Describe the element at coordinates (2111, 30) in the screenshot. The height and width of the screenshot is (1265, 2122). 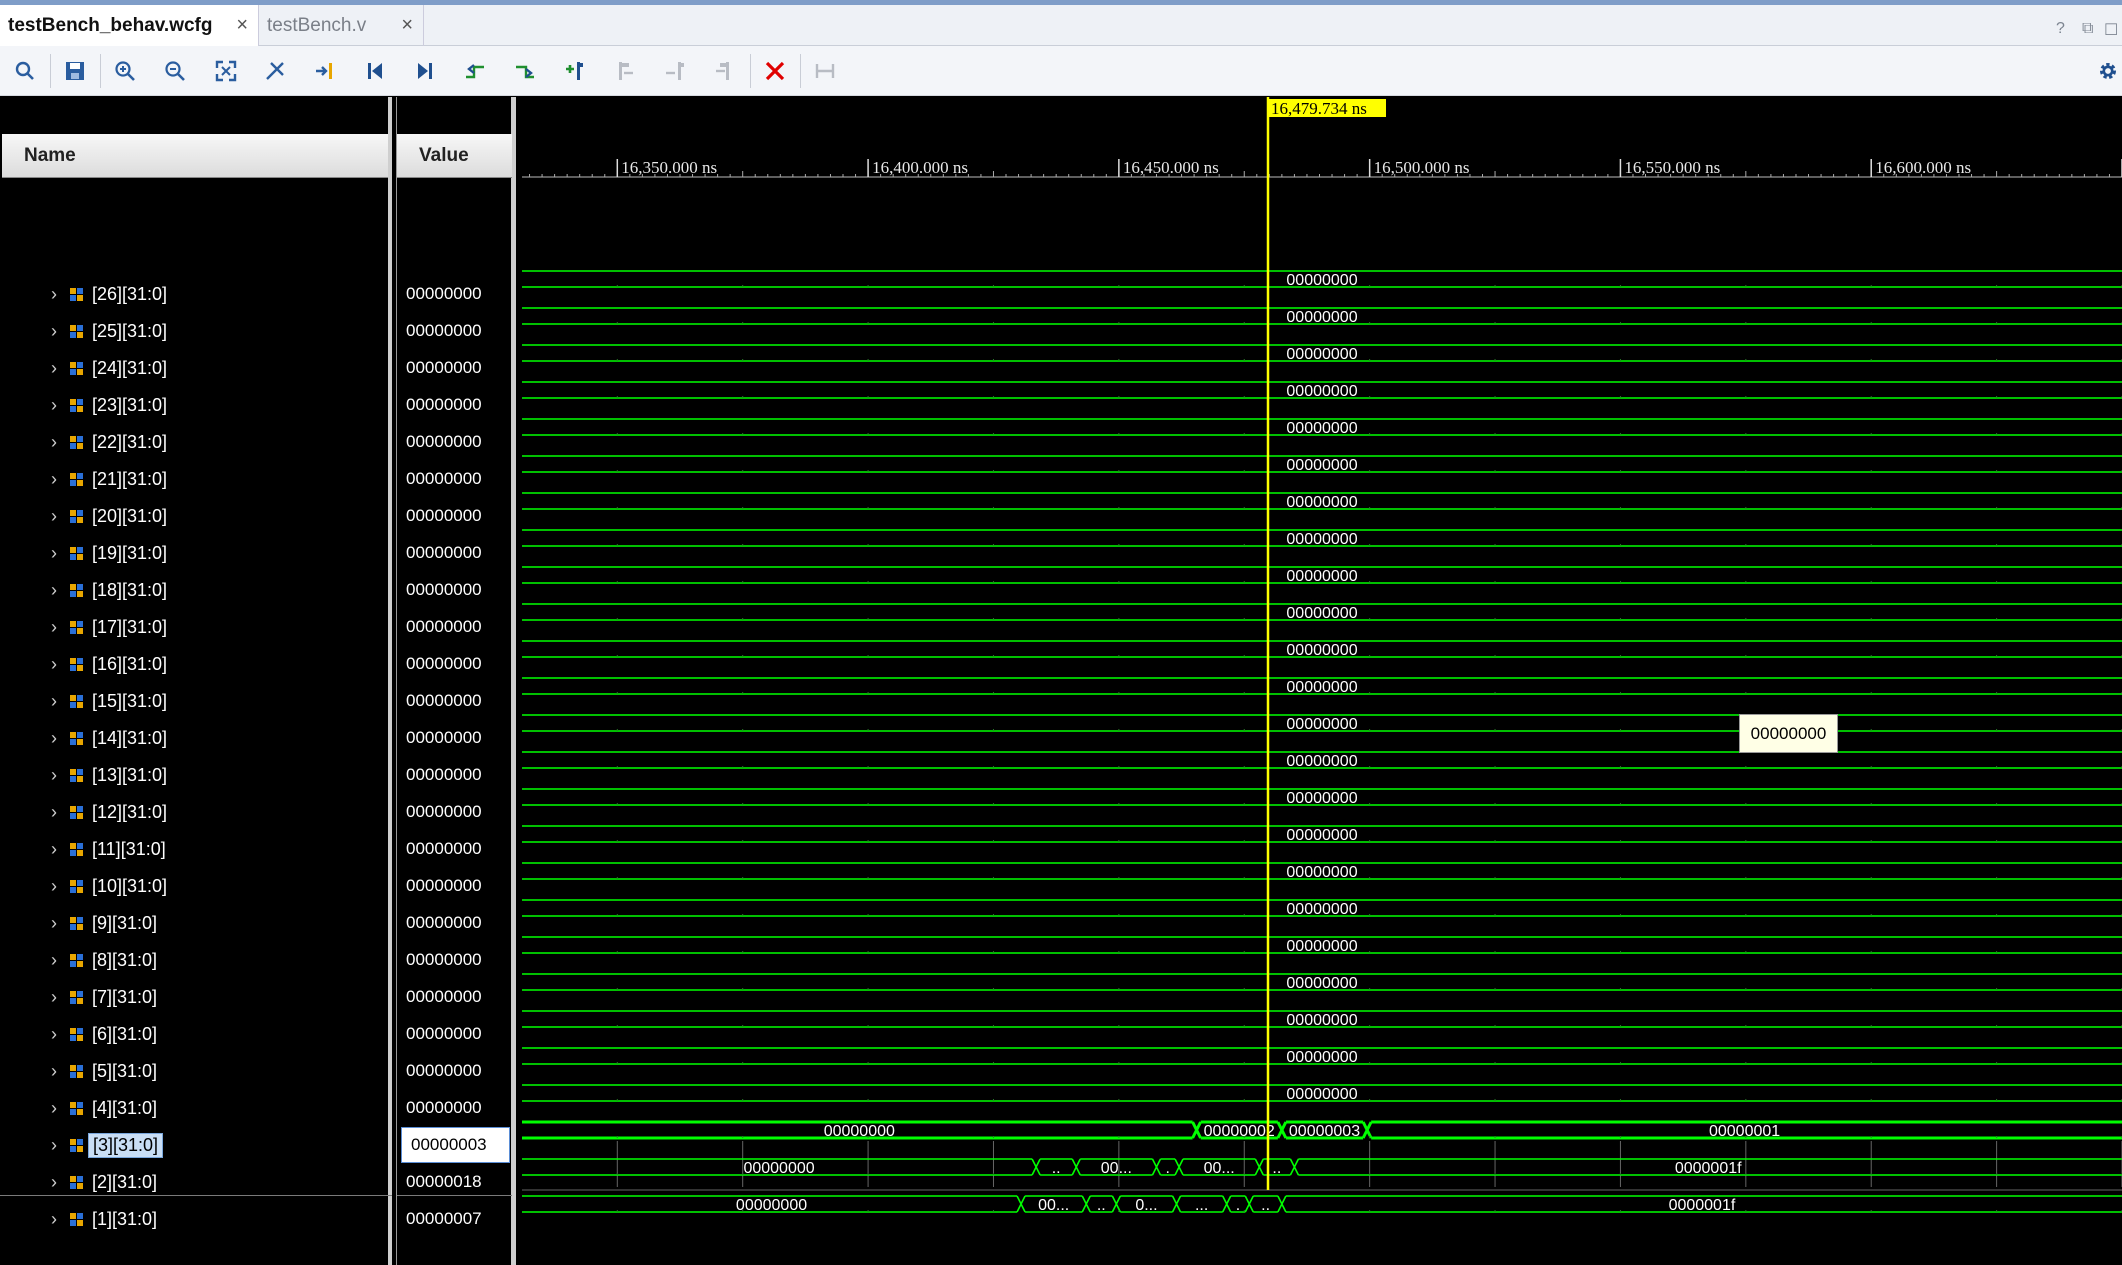
I see `maximize-icon: ☐` at that location.